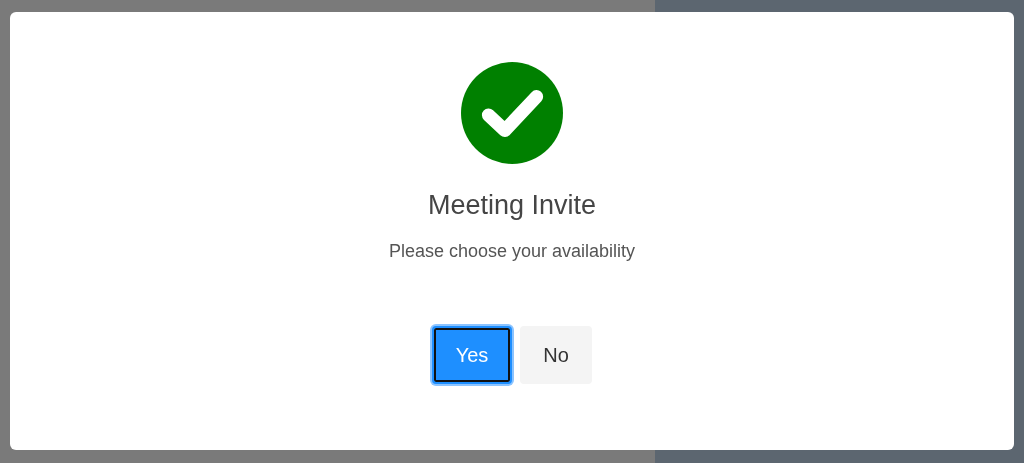  I want to click on no-button: No, so click(556, 355).